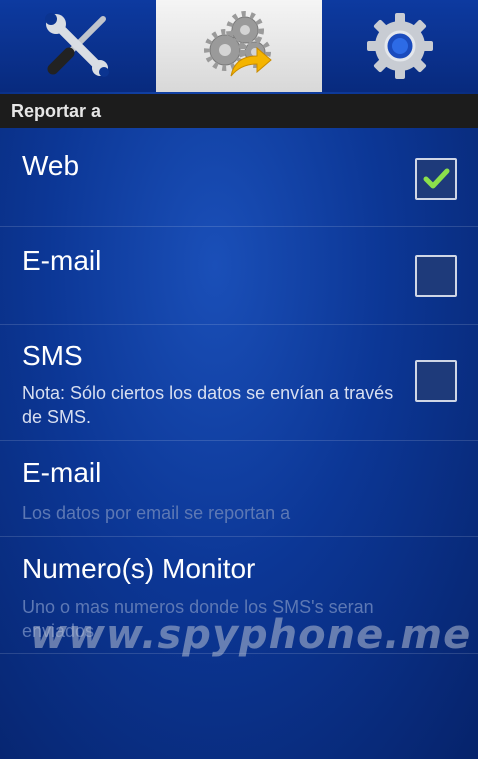 The image size is (478, 759). I want to click on email-checkbox, so click(436, 276).